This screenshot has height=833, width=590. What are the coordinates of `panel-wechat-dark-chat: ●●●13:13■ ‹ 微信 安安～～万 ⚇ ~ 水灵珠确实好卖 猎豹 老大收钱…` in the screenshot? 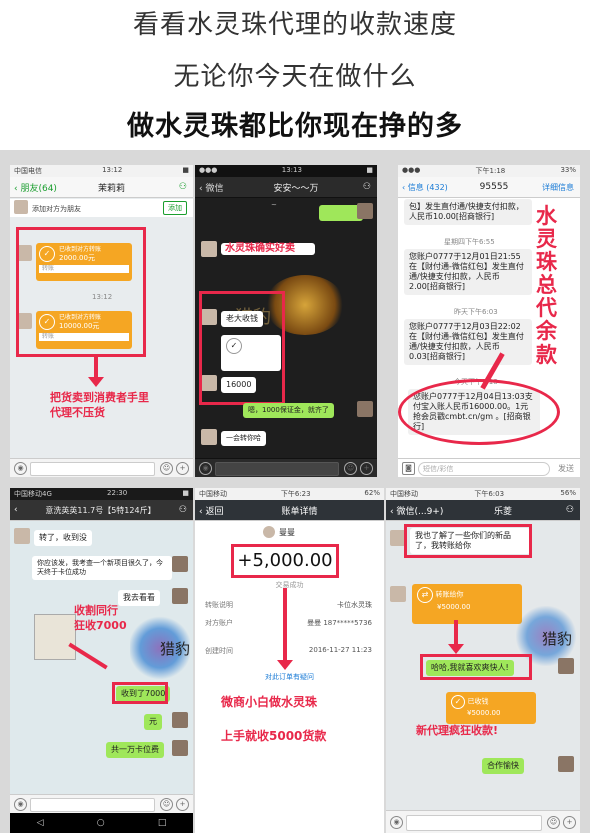 It's located at (286, 321).